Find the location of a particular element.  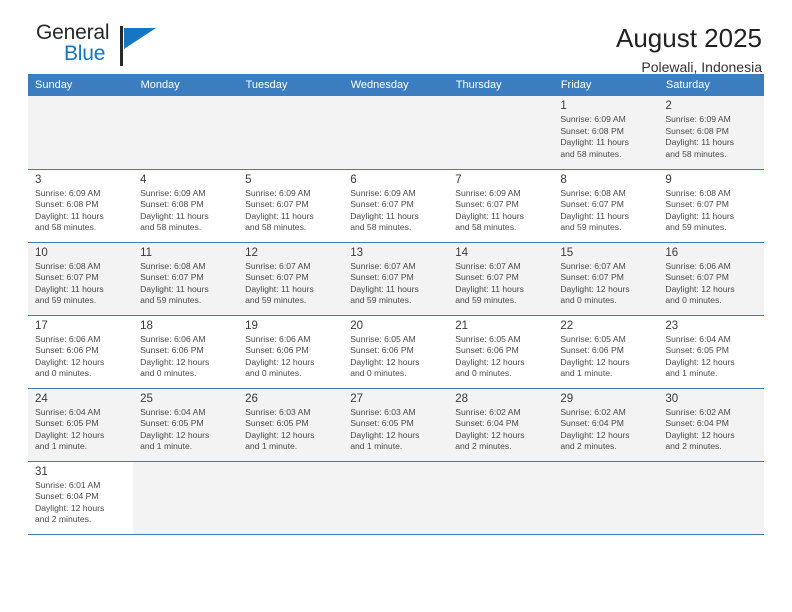

day-number: 2 is located at coordinates (668, 106).